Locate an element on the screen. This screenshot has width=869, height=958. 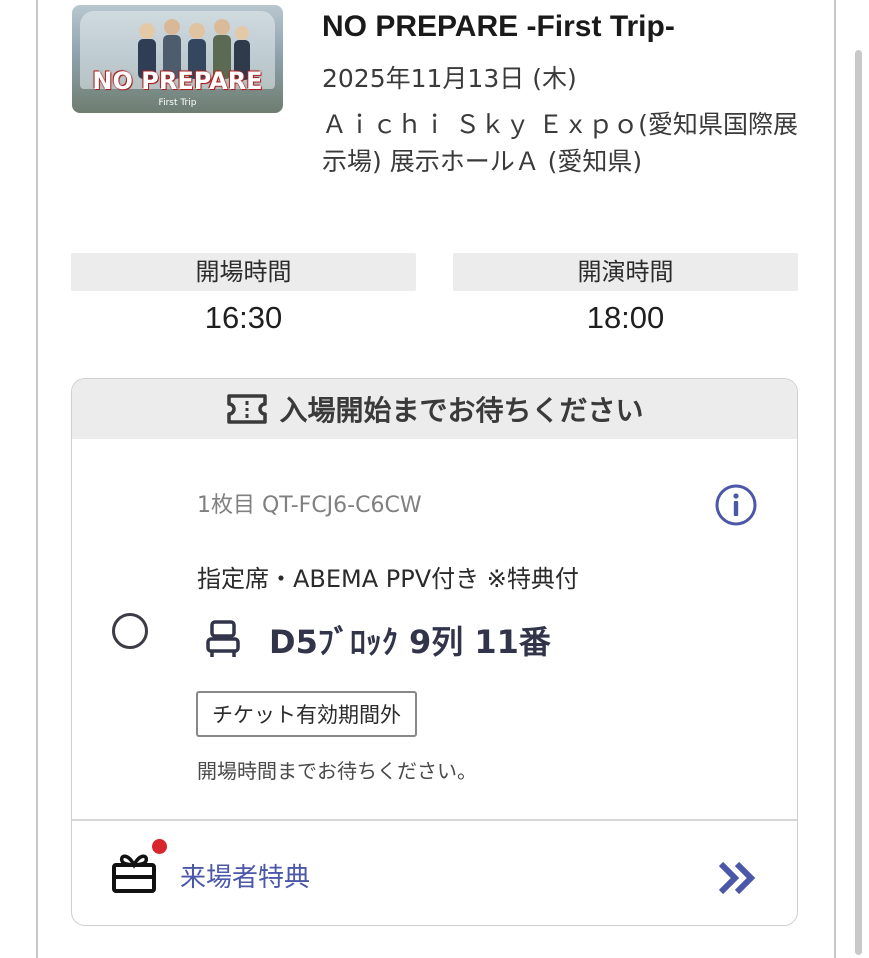
seat-location: D5ﾌﾞﾛｯｸ 9列 11番 is located at coordinates (410, 642).